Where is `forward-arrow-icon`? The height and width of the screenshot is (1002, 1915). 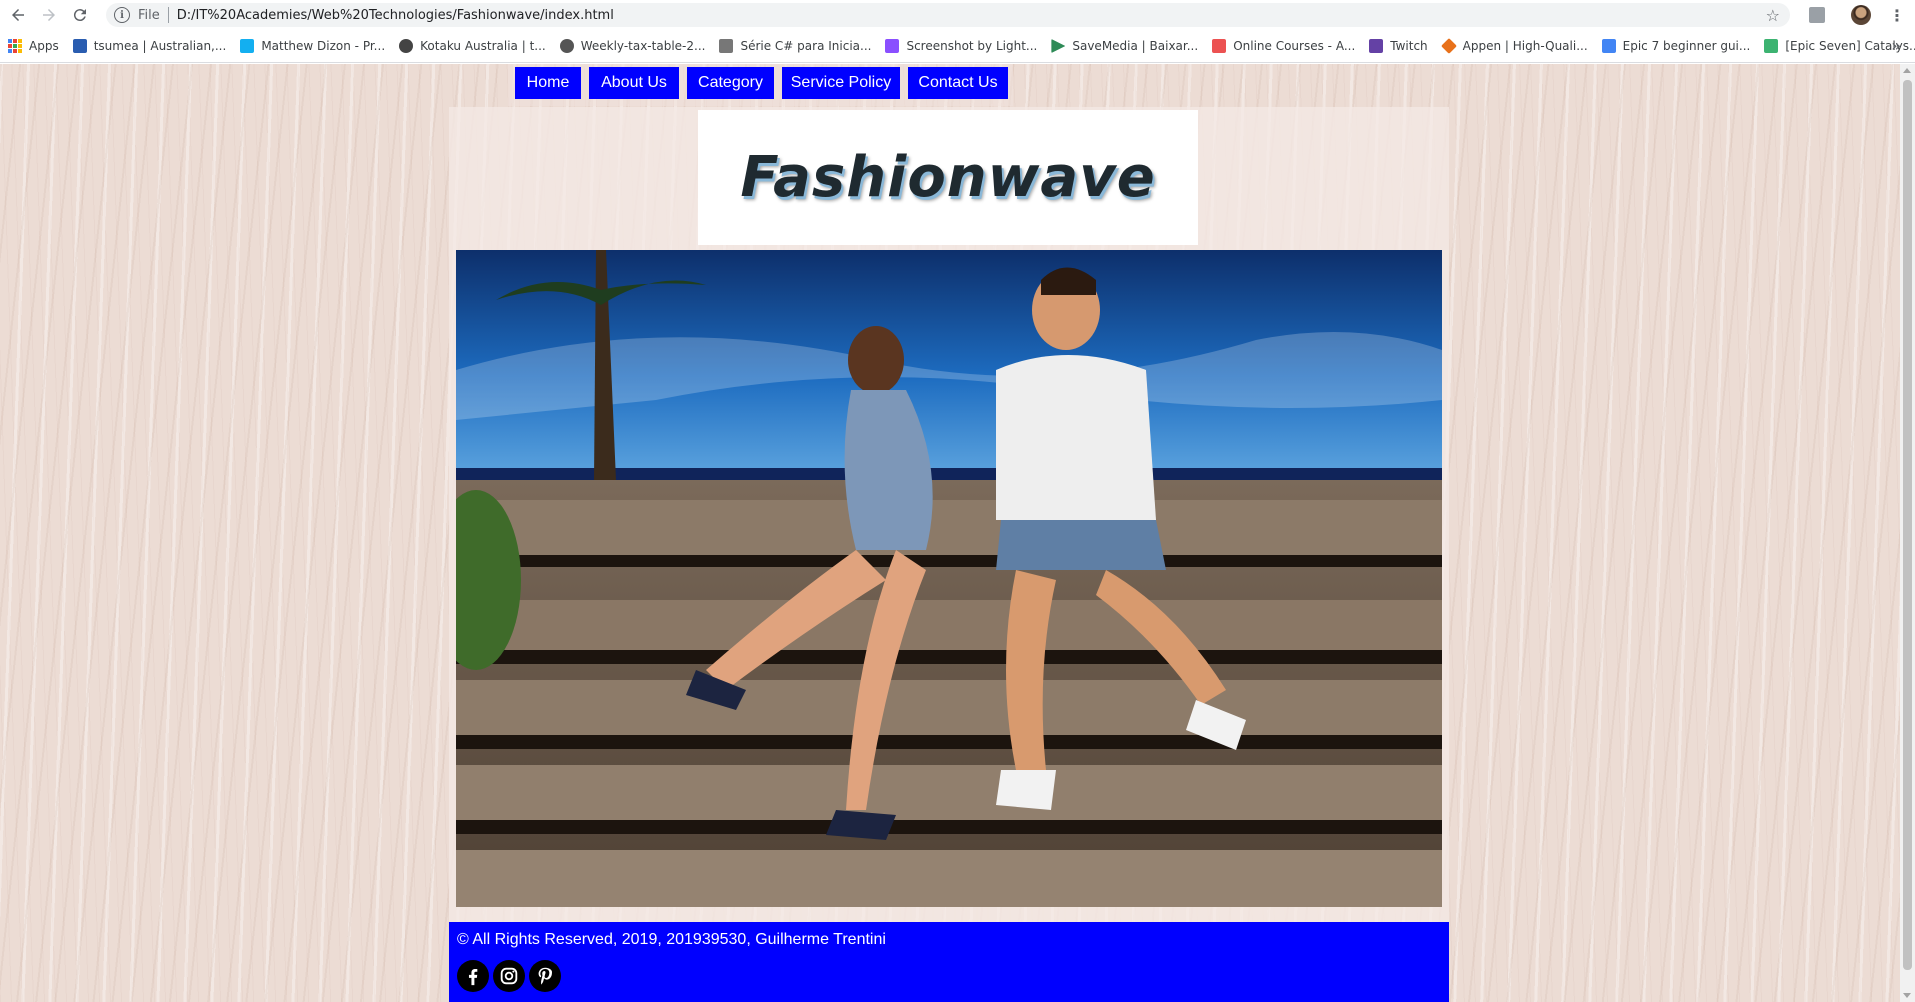 forward-arrow-icon is located at coordinates (49, 15).